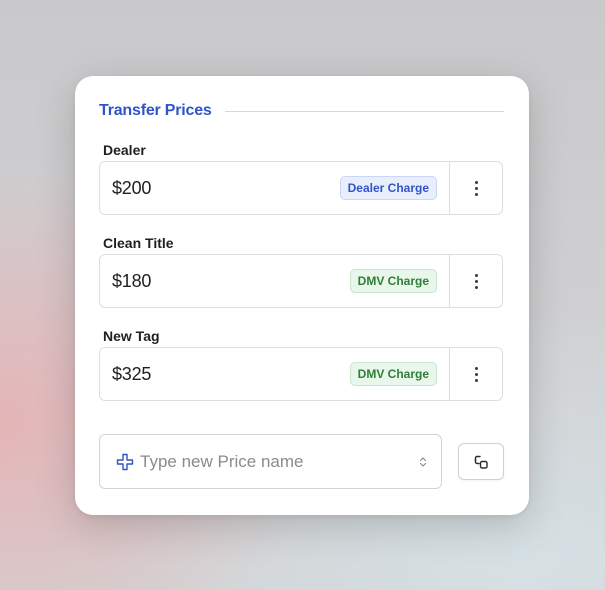  Describe the element at coordinates (279, 461) in the screenshot. I see `new-price-name-input` at that location.